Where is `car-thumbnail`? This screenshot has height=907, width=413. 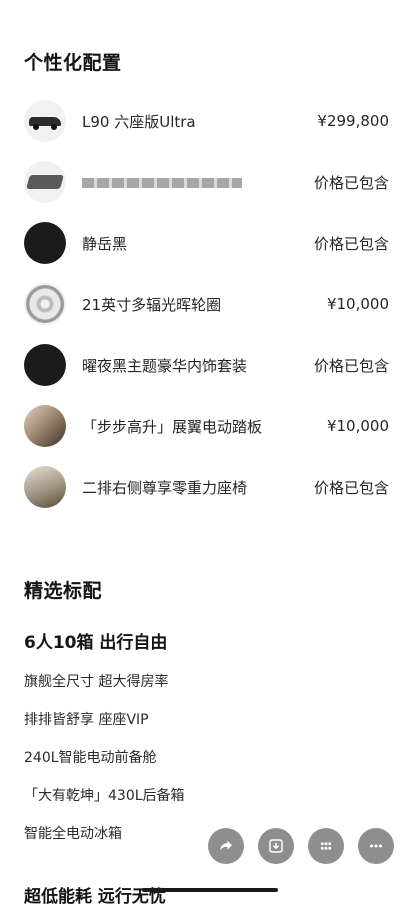
car-thumbnail is located at coordinates (45, 121).